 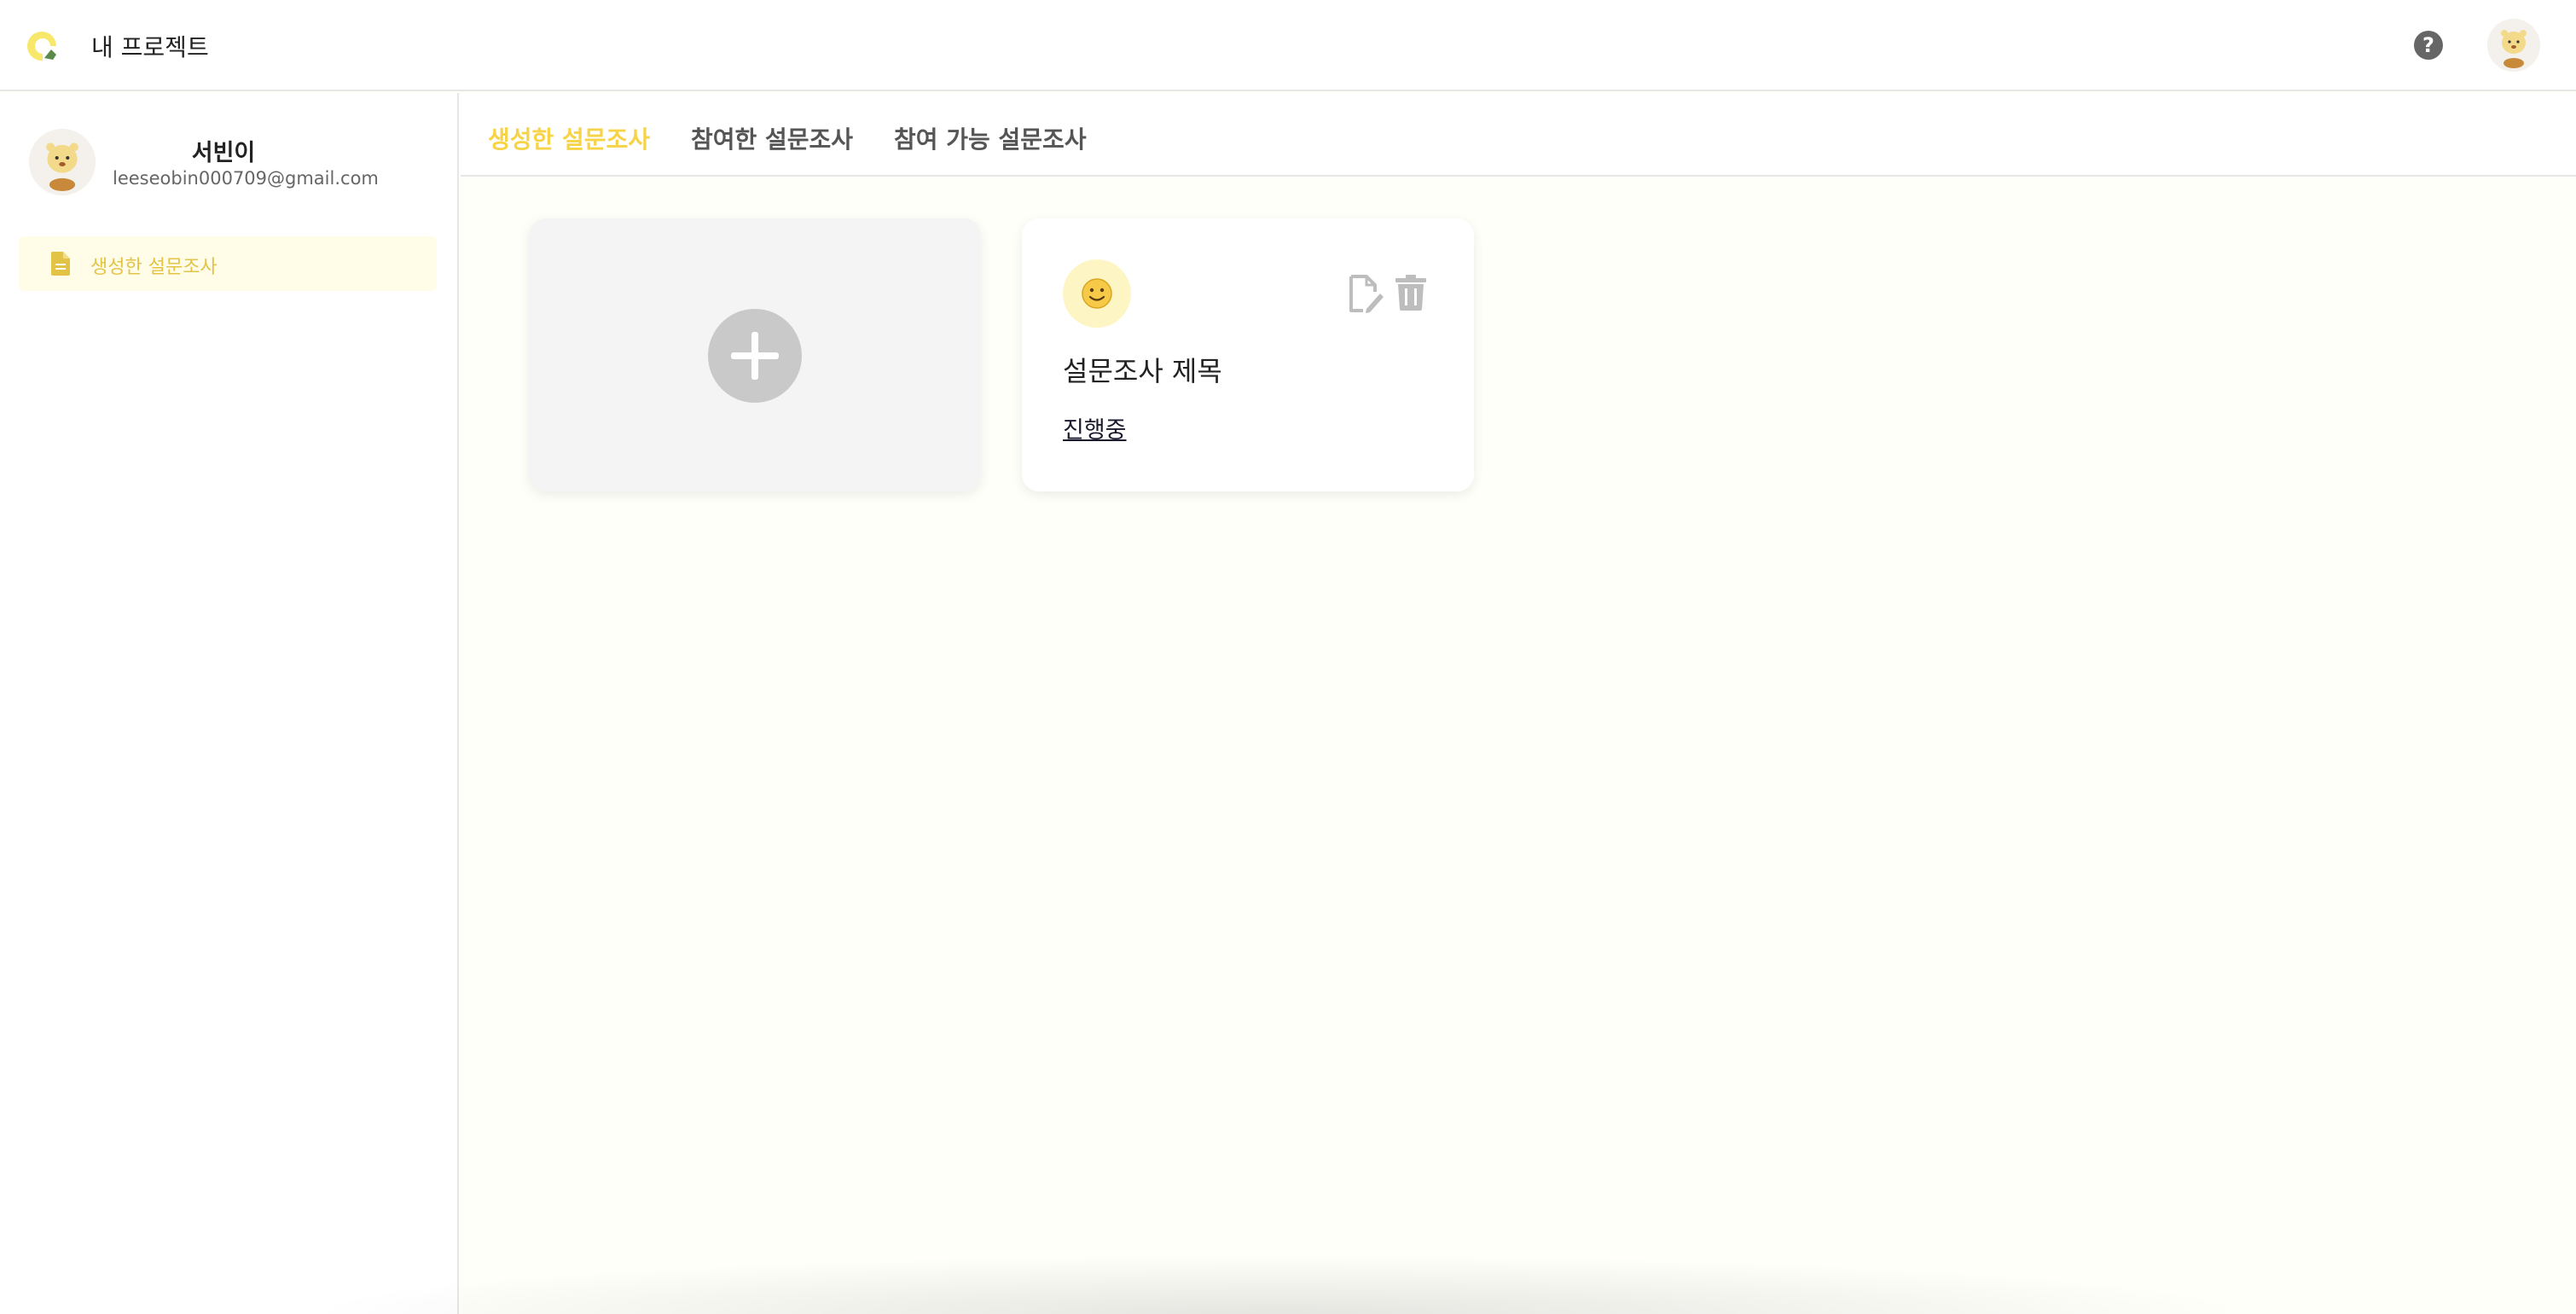 What do you see at coordinates (223, 153) in the screenshot?
I see `profile-name: 서빈이` at bounding box center [223, 153].